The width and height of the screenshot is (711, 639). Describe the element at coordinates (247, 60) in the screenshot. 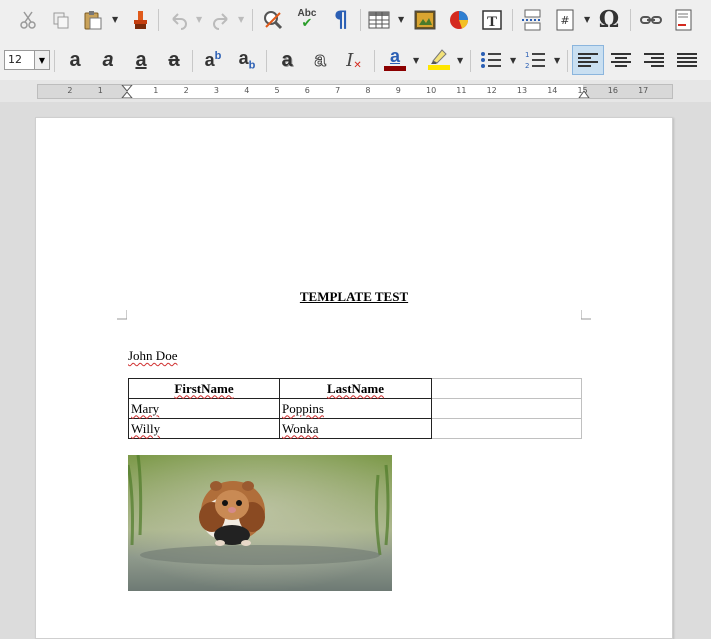

I see `subscript-icon: ab` at that location.